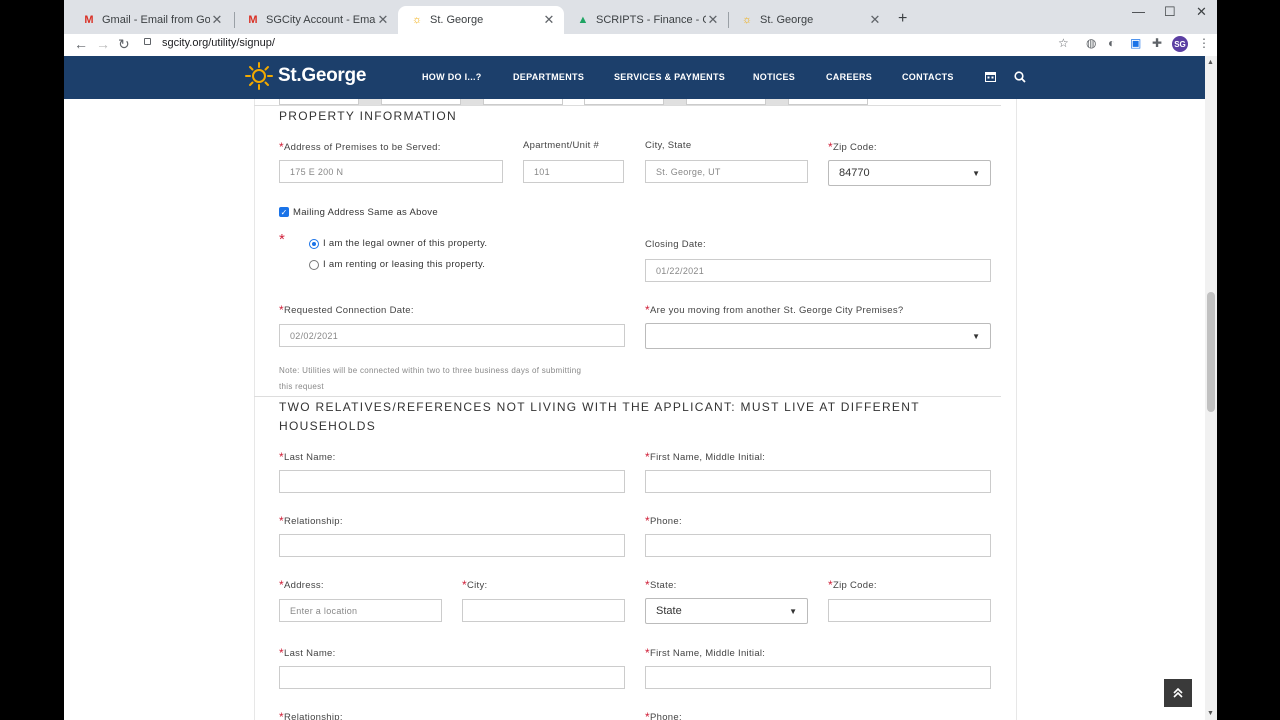  I want to click on connection-date-input: 02/02/2021, so click(452, 335).